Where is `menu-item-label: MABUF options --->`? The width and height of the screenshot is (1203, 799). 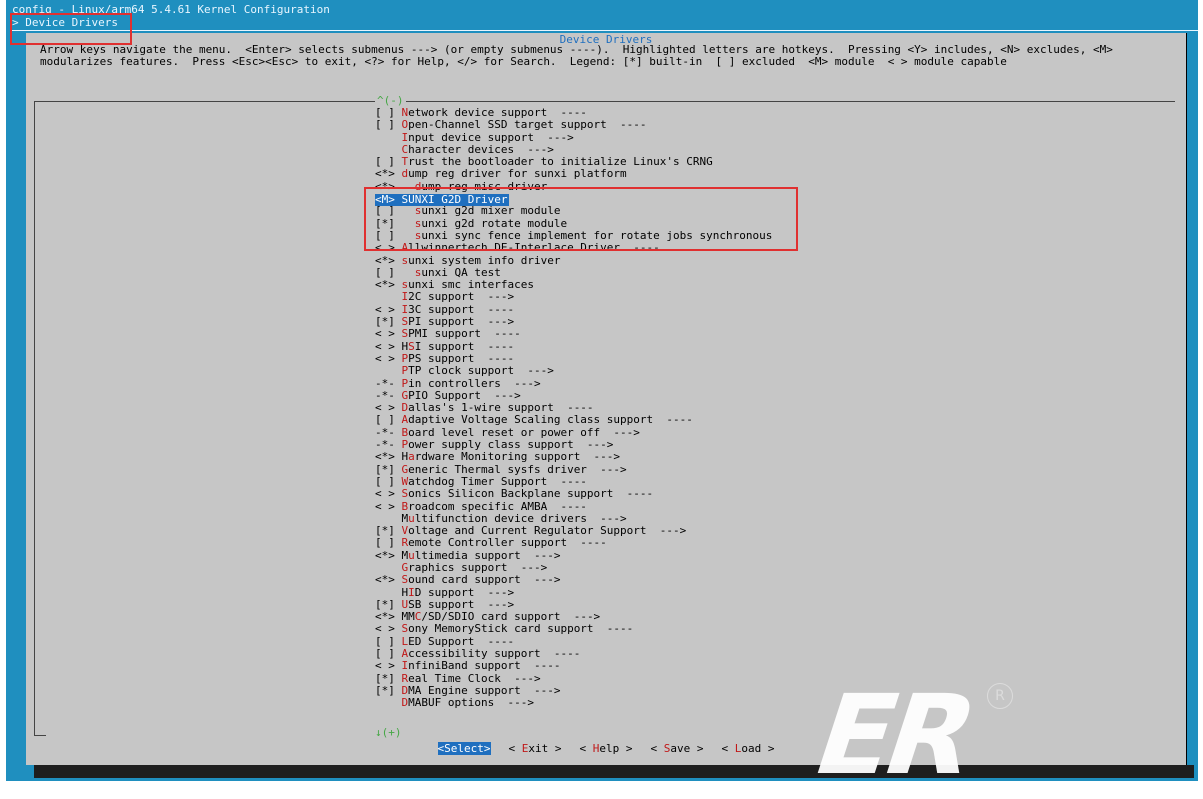
menu-item-label: MABUF options ---> is located at coordinates (471, 703).